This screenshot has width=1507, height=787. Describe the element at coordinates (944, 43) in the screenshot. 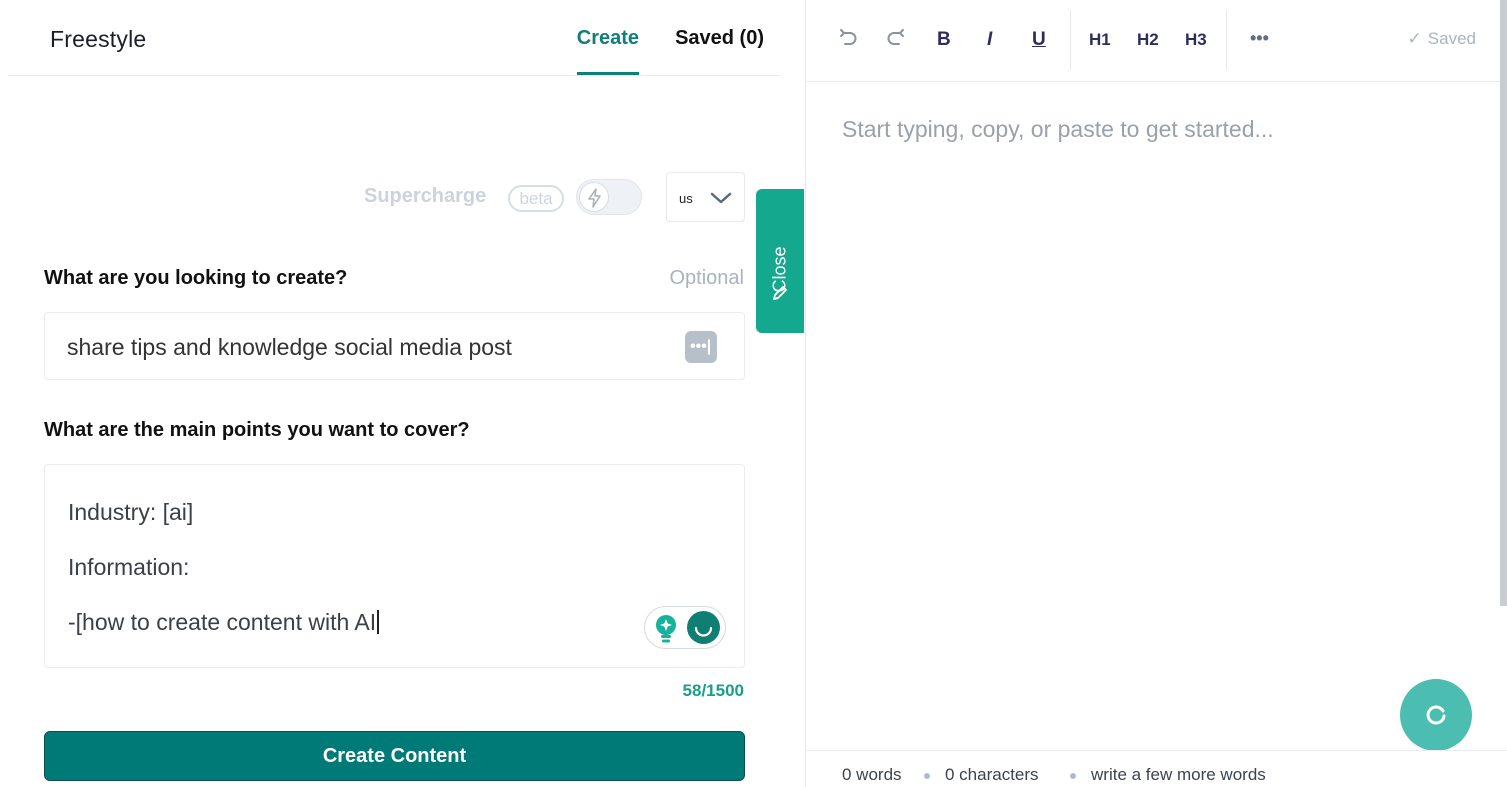

I see `bold-button: B` at that location.